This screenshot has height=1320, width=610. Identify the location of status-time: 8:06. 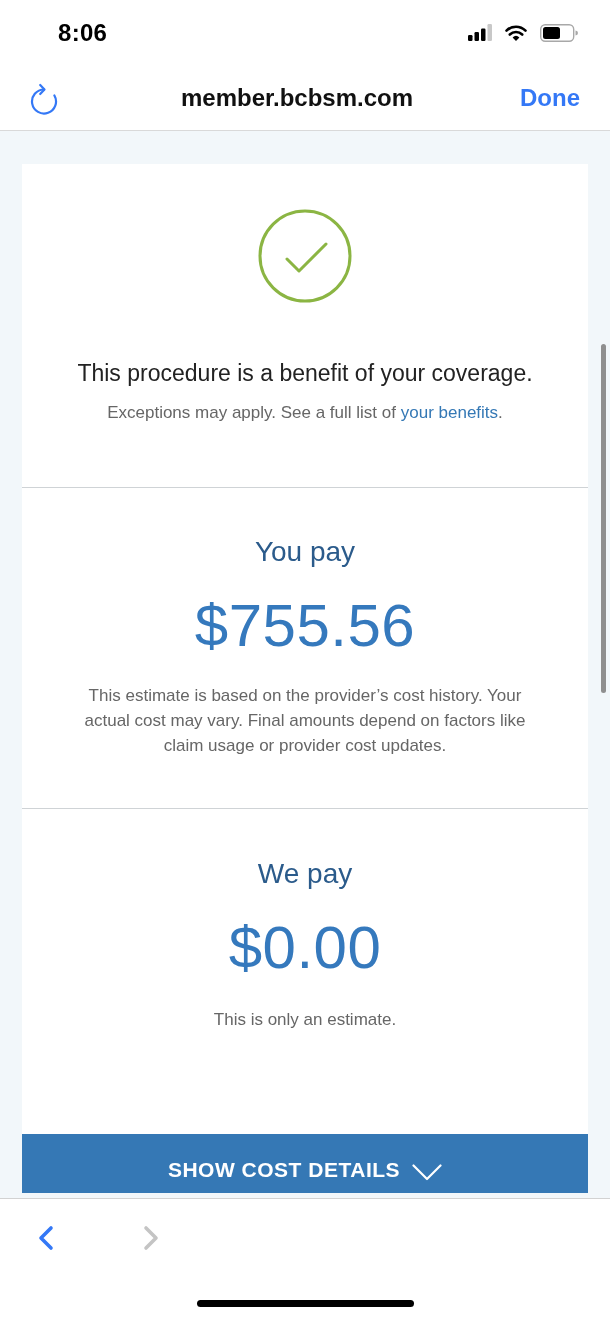
(83, 32).